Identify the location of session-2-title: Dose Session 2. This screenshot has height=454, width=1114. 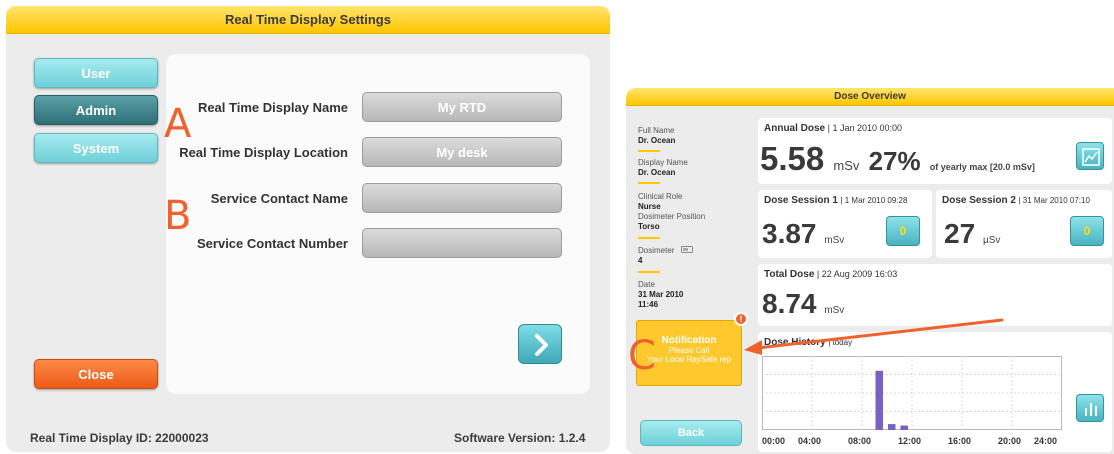
(979, 200).